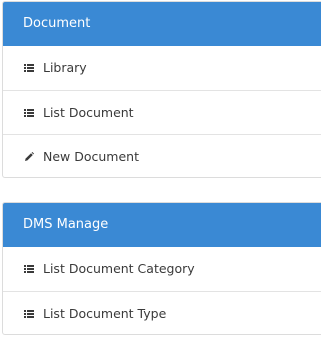 This screenshot has width=321, height=337. Describe the element at coordinates (162, 112) in the screenshot. I see `menu-item-list-document: List Document` at that location.